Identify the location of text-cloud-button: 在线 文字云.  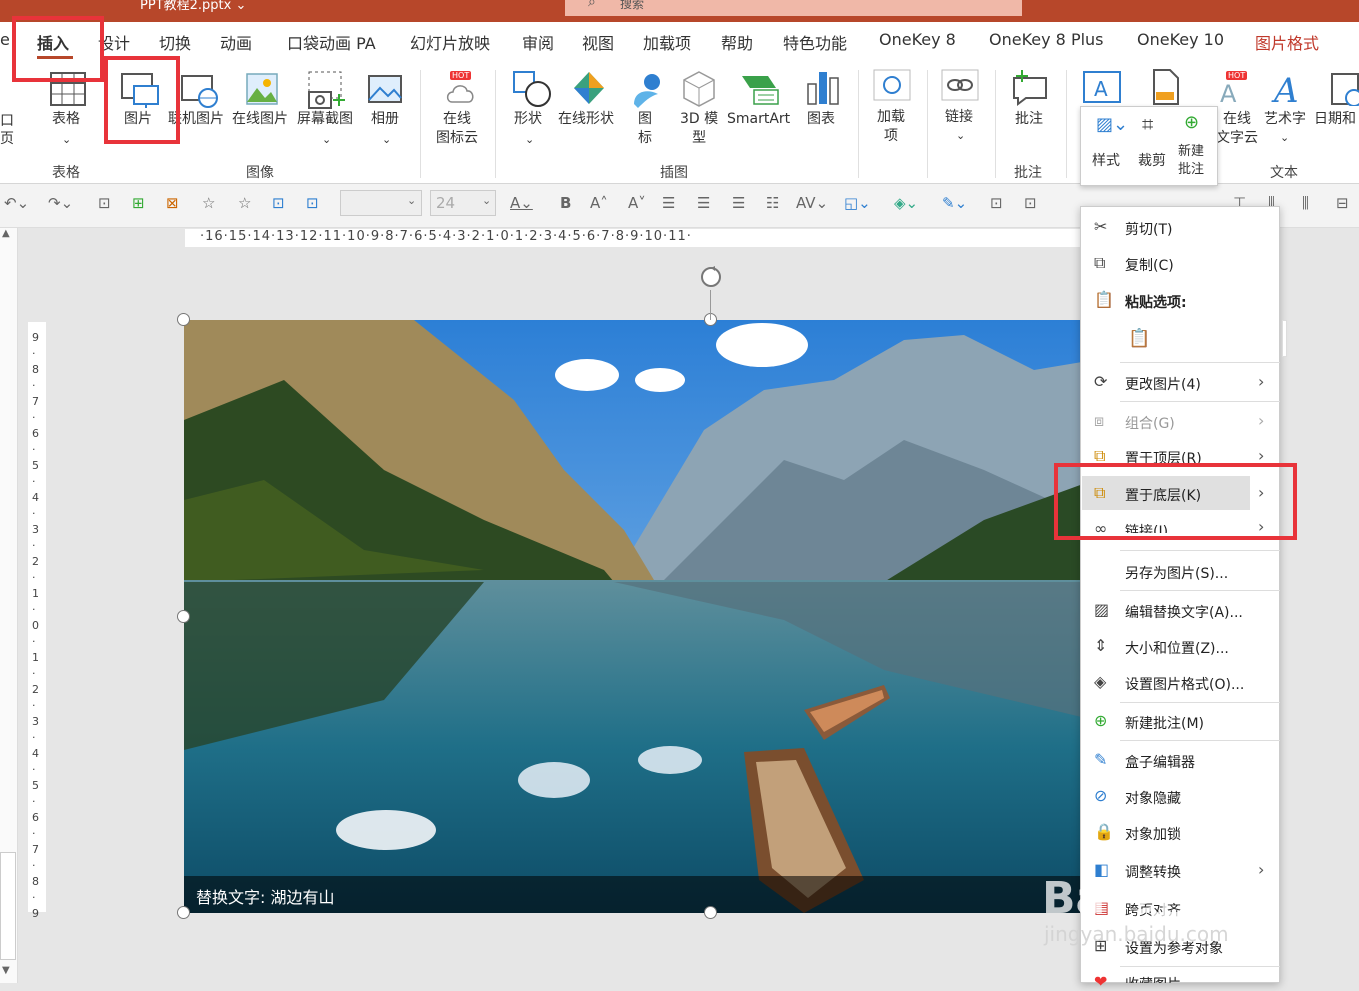
(1237, 129).